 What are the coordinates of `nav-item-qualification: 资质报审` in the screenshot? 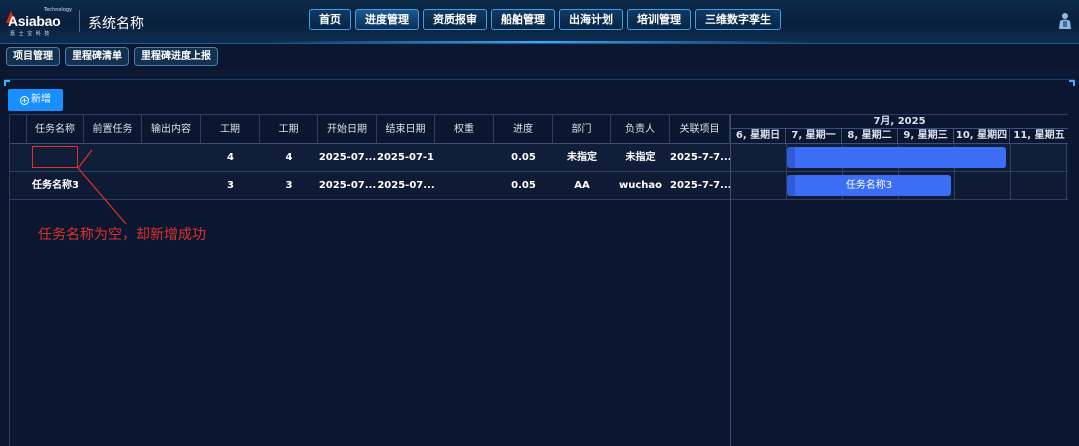 It's located at (455, 19).